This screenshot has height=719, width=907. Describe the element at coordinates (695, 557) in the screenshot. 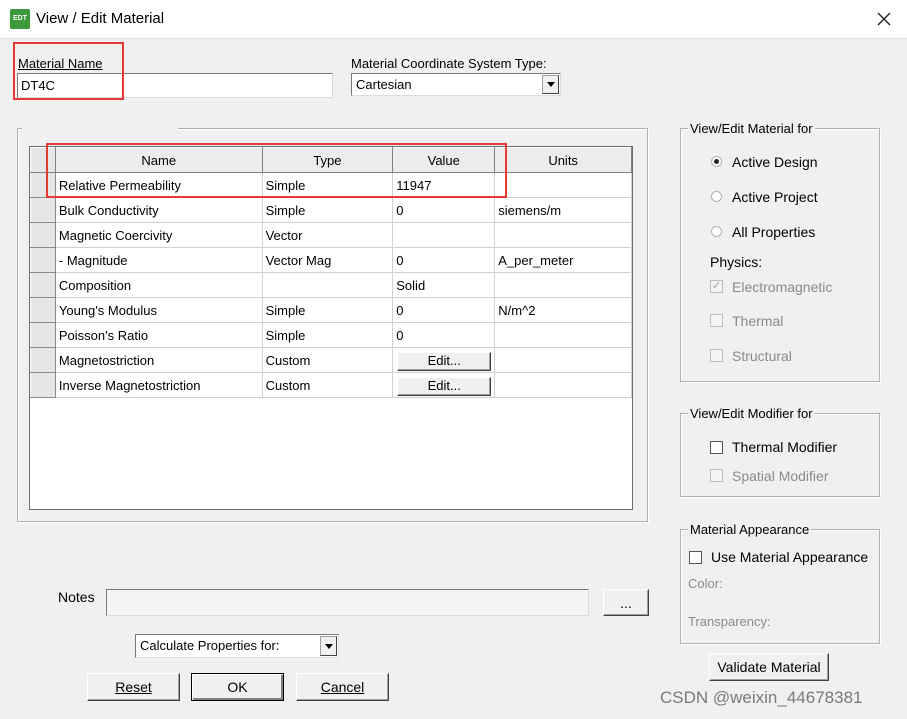

I see `use-material-appearance-checkbox` at that location.